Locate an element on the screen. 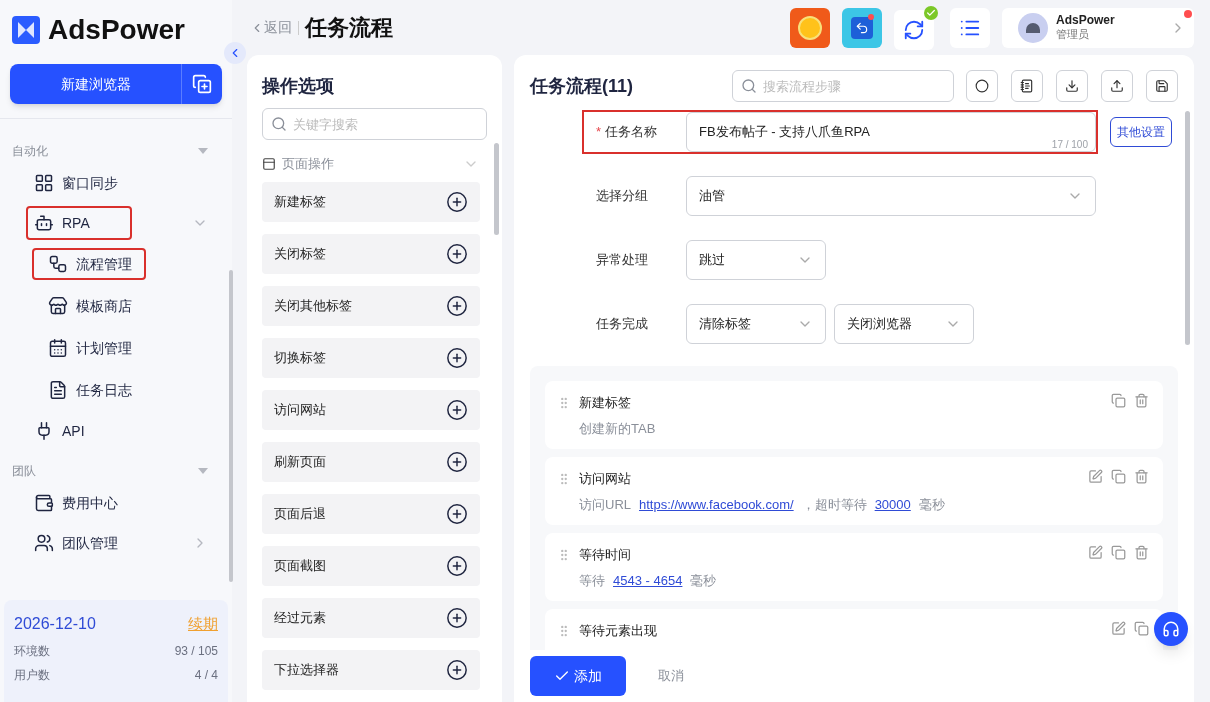 This screenshot has width=1210, height=702. step-value-link: https://www.facebook.com/ is located at coordinates (716, 504).